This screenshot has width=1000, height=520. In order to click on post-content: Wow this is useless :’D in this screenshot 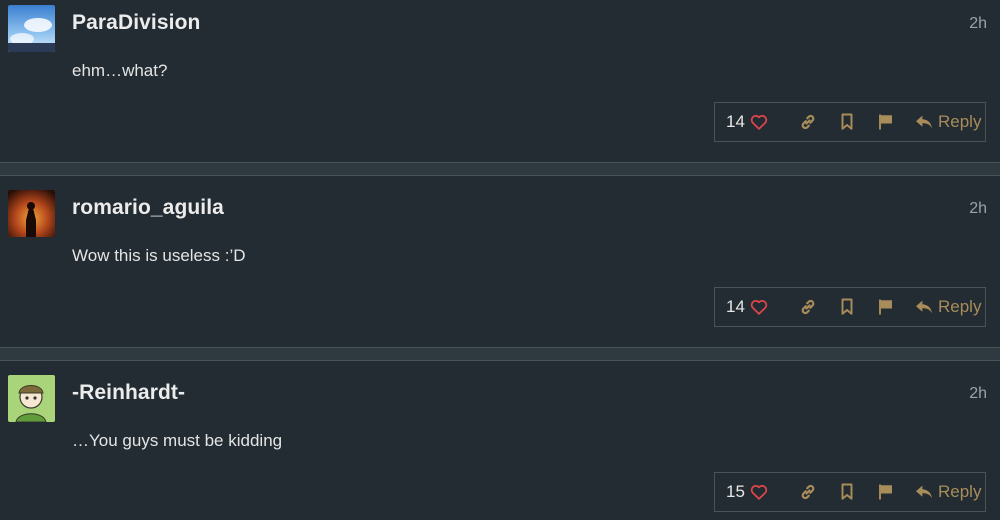, I will do `click(159, 255)`.